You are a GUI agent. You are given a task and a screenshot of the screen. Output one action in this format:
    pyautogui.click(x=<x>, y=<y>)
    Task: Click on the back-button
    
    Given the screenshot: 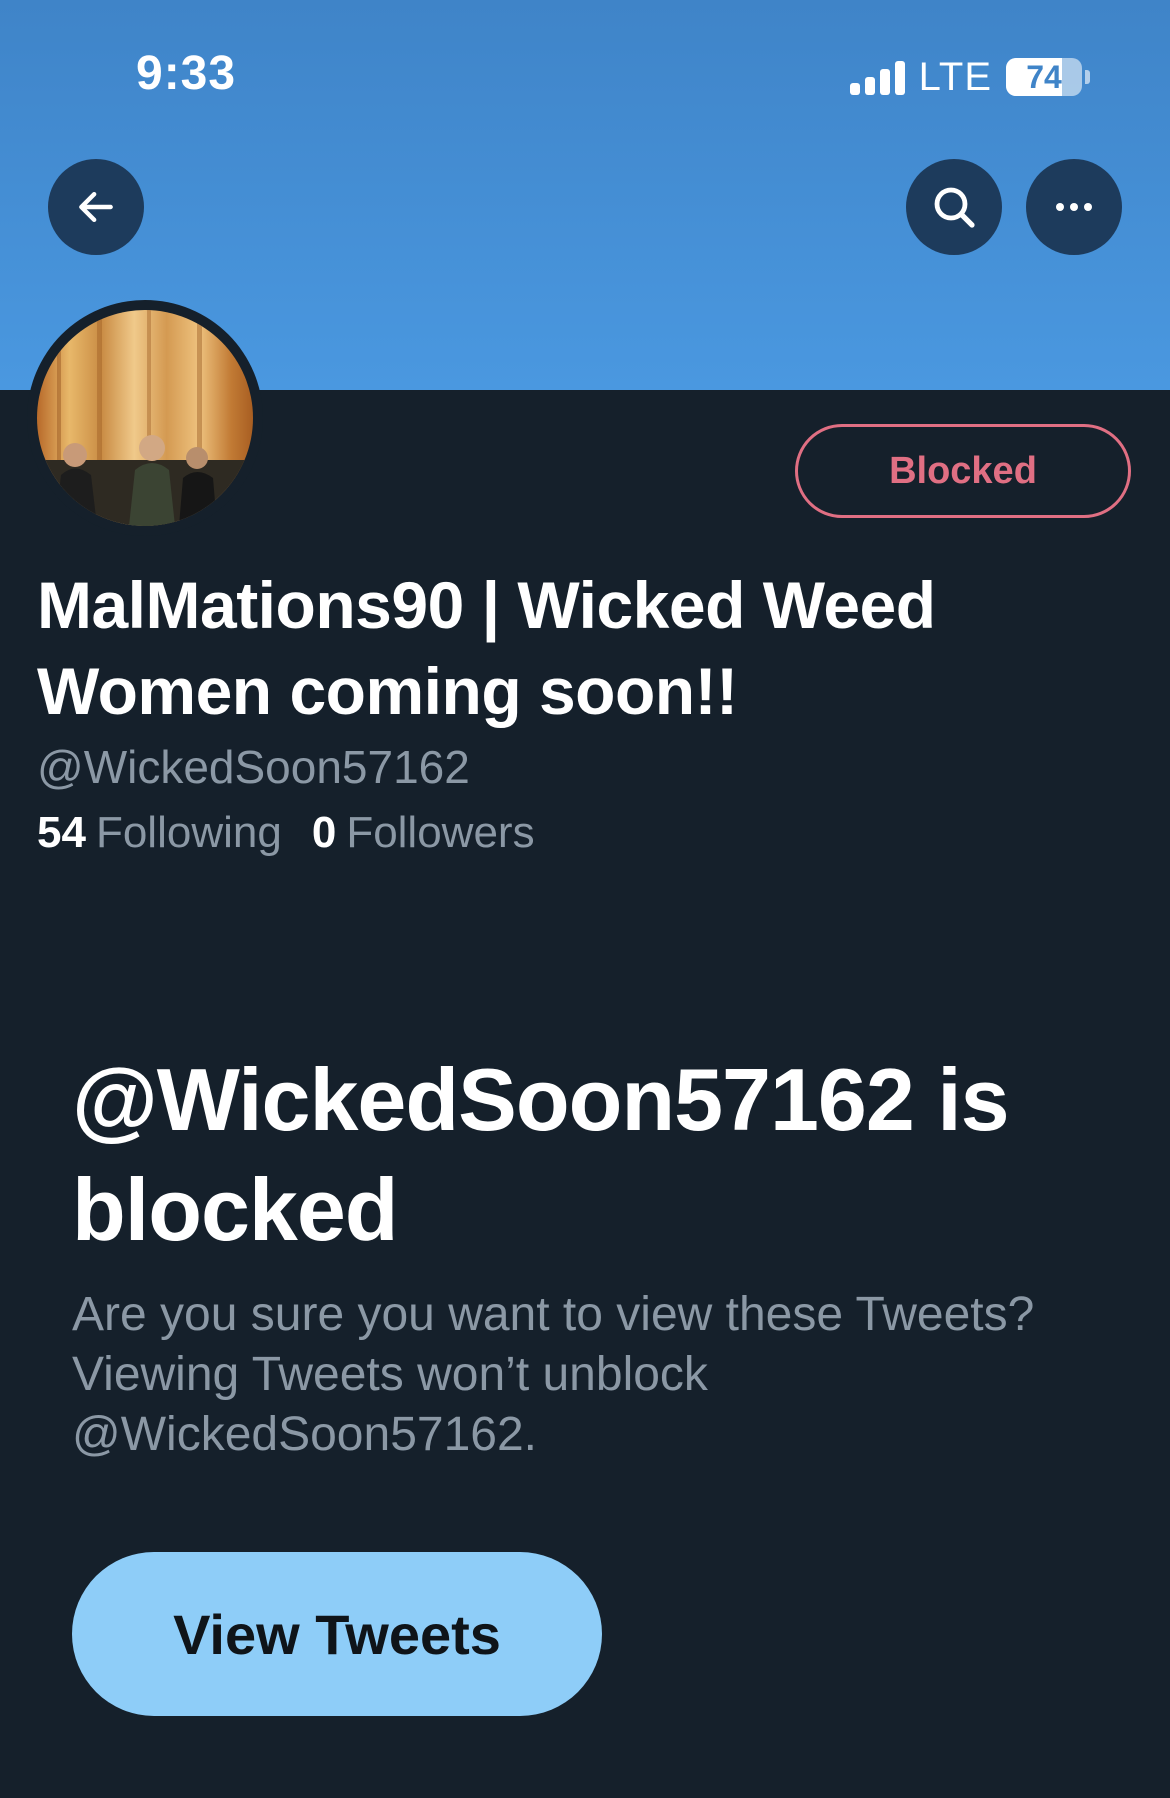 What is the action you would take?
    pyautogui.click(x=96, y=207)
    